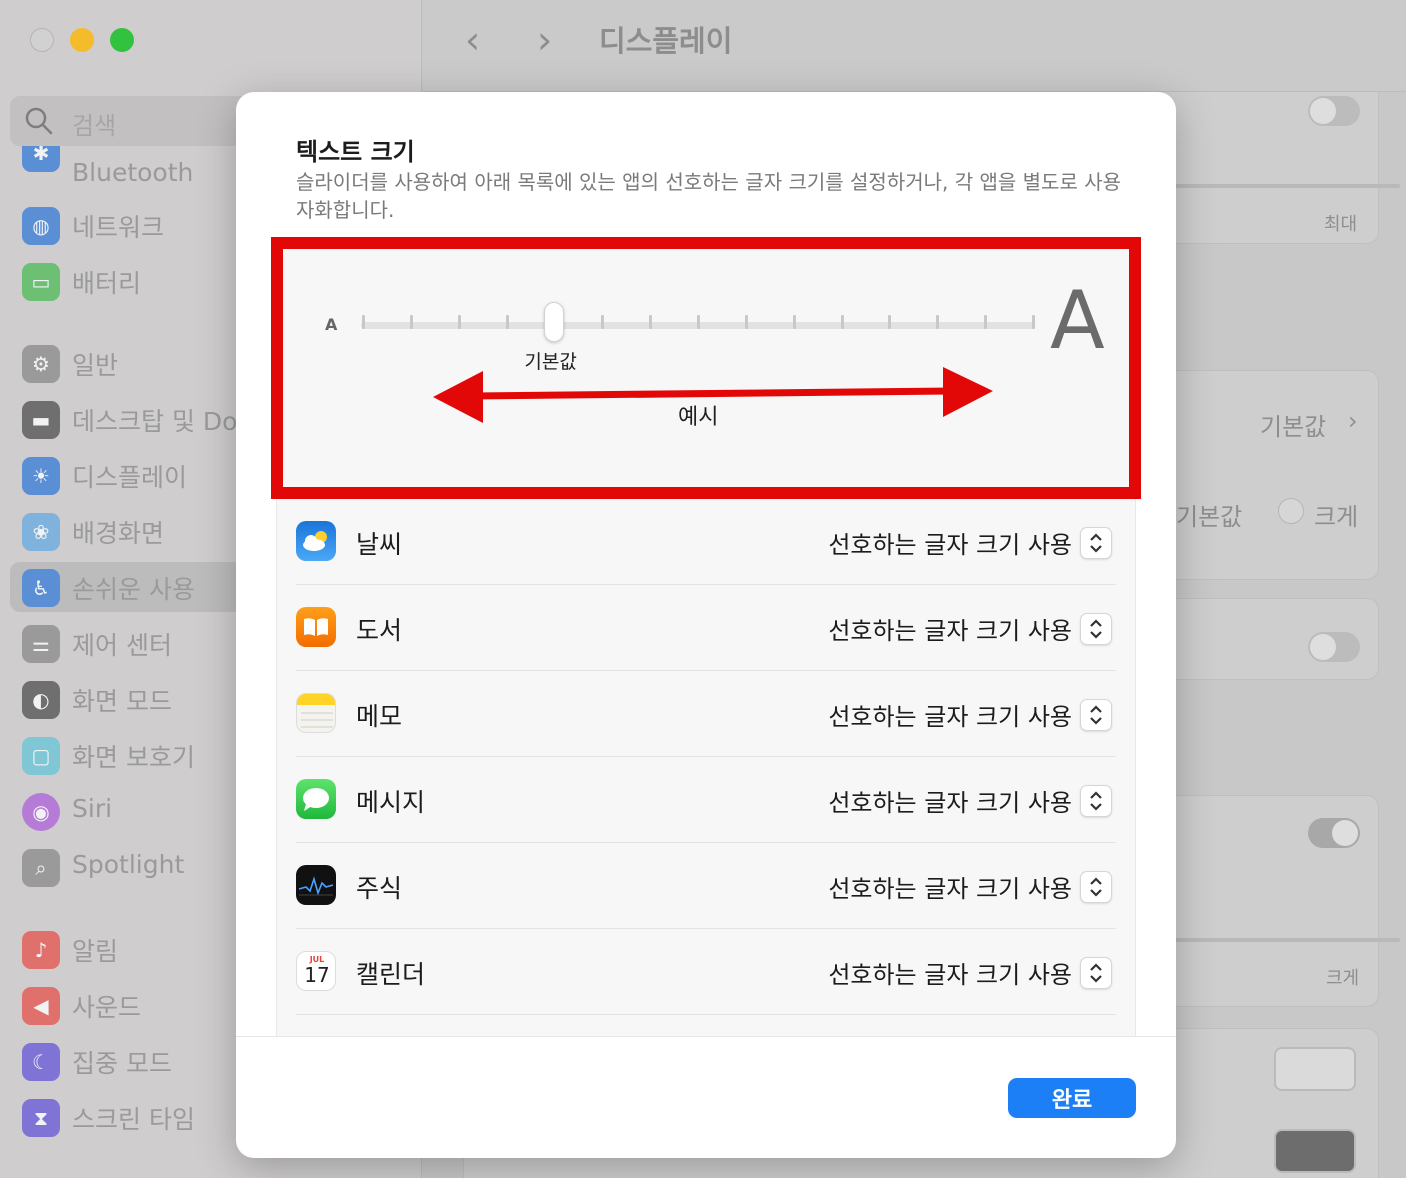 The image size is (1406, 1178). What do you see at coordinates (472, 40) in the screenshot?
I see `back-chevron-icon: ‹` at bounding box center [472, 40].